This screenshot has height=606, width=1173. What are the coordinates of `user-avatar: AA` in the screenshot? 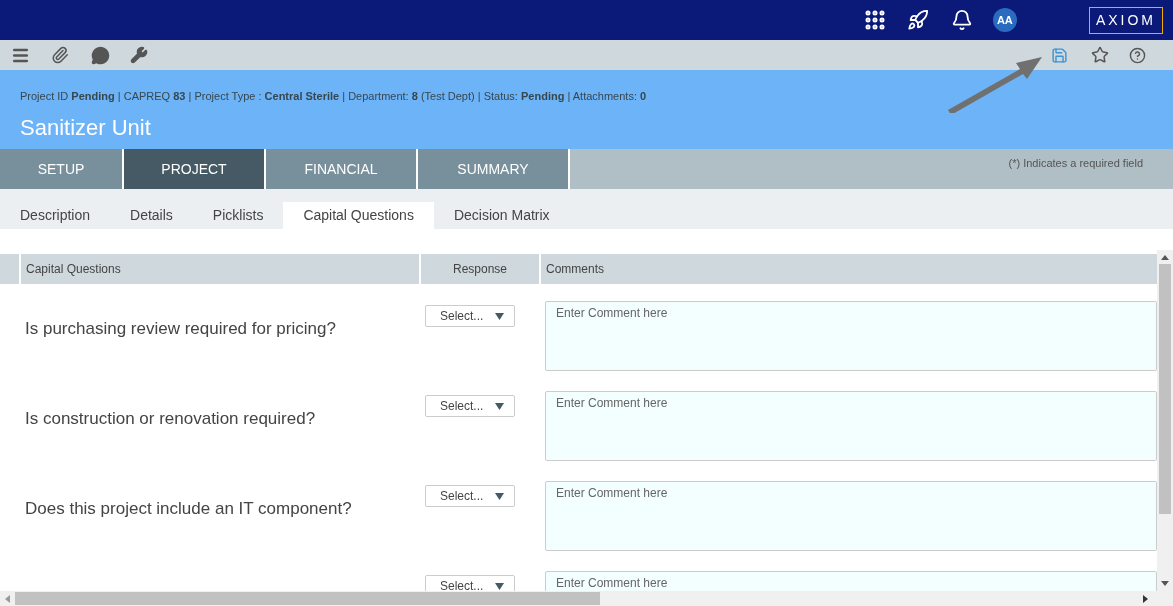 It's located at (1004, 20).